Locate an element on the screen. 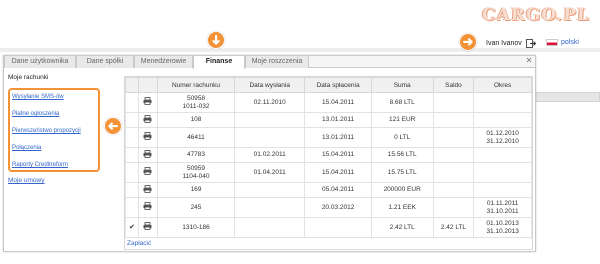  table-row: 169 05.04.2011 200000 EUR is located at coordinates (328, 190).